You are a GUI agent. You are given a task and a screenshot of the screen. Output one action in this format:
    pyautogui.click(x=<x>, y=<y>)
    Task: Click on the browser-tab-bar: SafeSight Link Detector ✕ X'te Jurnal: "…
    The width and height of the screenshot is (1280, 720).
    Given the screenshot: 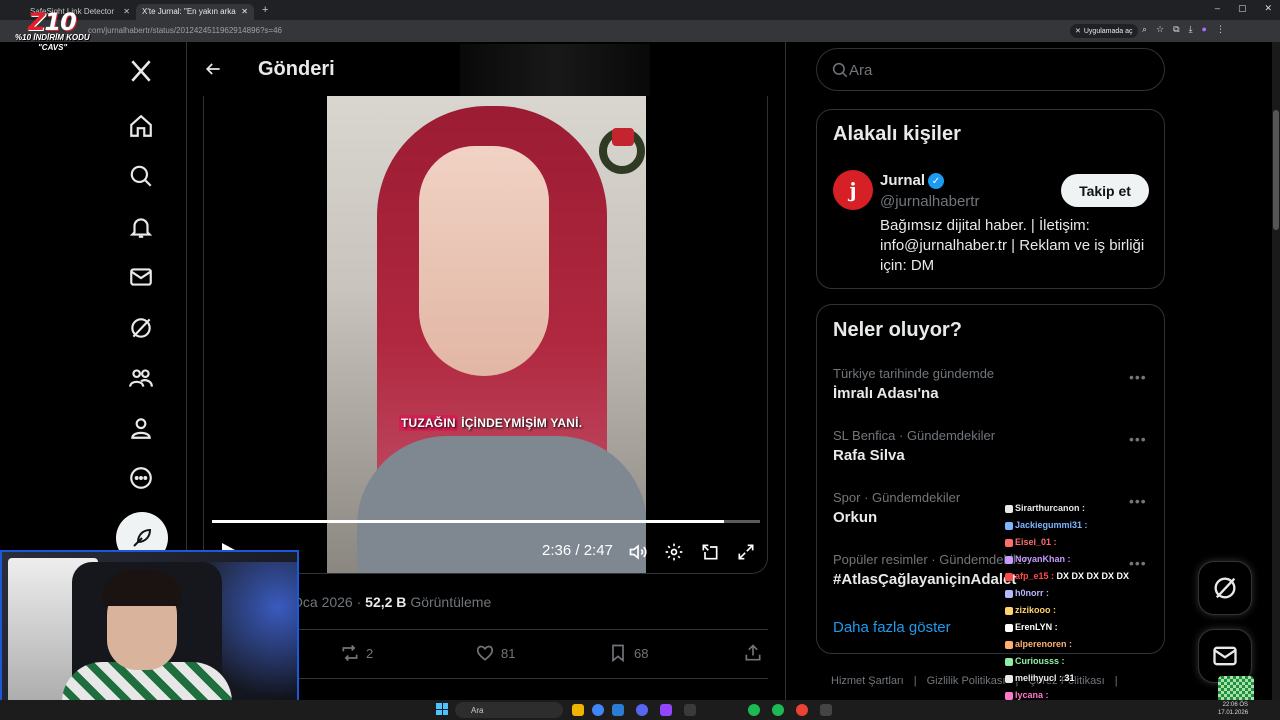 What is the action you would take?
    pyautogui.click(x=640, y=10)
    